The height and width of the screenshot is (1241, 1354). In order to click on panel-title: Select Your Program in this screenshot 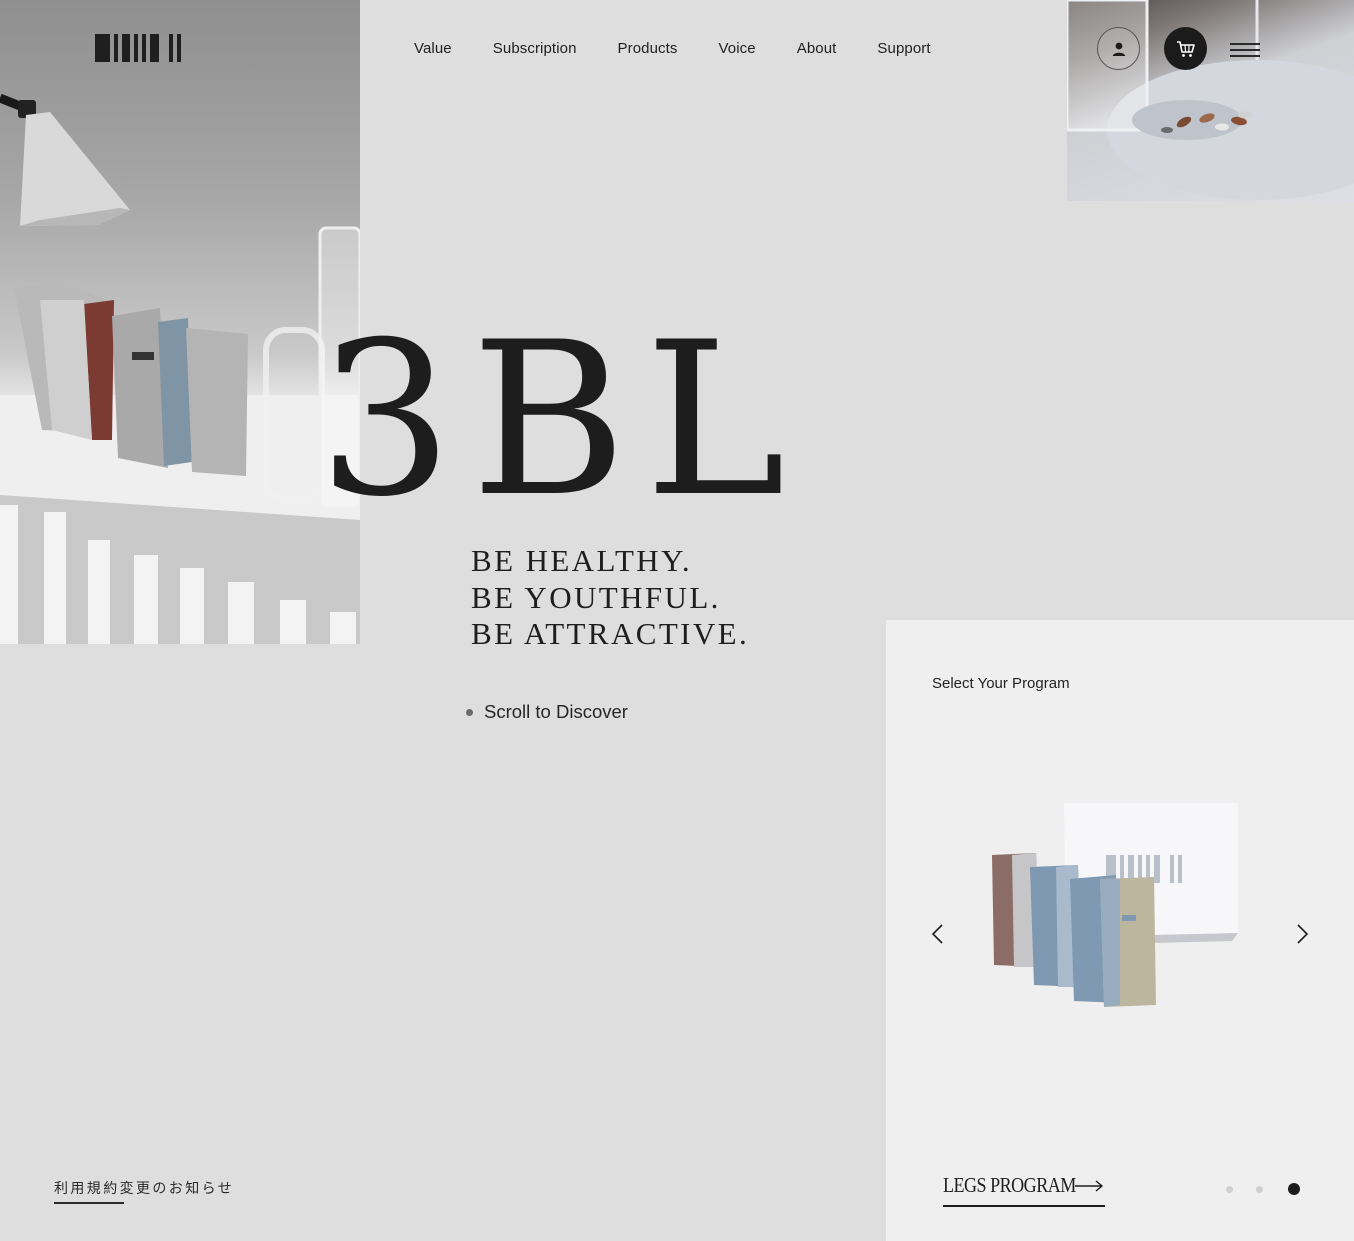, I will do `click(1001, 683)`.